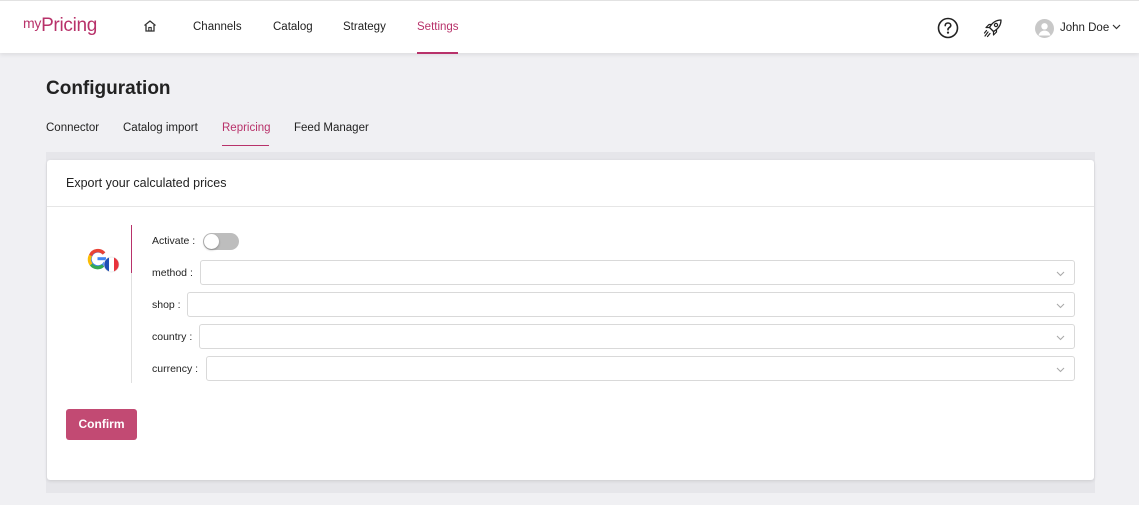  What do you see at coordinates (174, 241) in the screenshot?
I see `activate-label: Activate :` at bounding box center [174, 241].